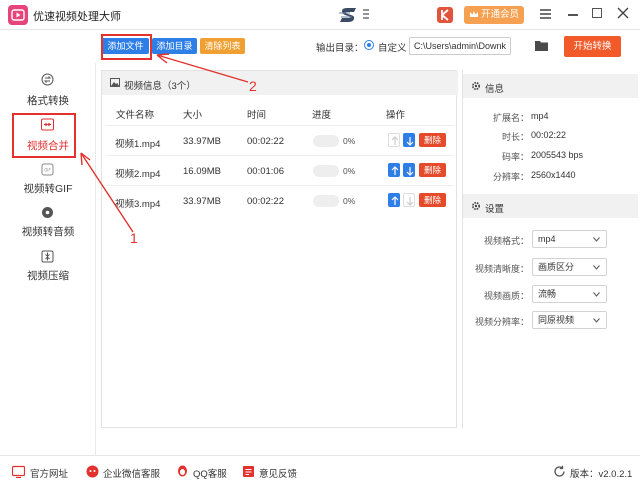 The width and height of the screenshot is (640, 486). What do you see at coordinates (396, 115) in the screenshot?
I see `column-header-action: 操作` at bounding box center [396, 115].